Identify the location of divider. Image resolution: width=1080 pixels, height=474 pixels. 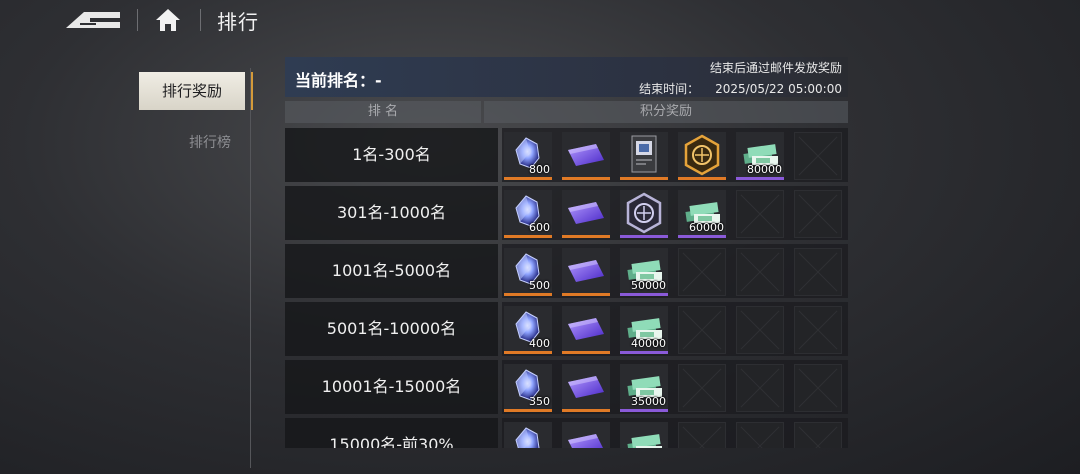
(200, 20).